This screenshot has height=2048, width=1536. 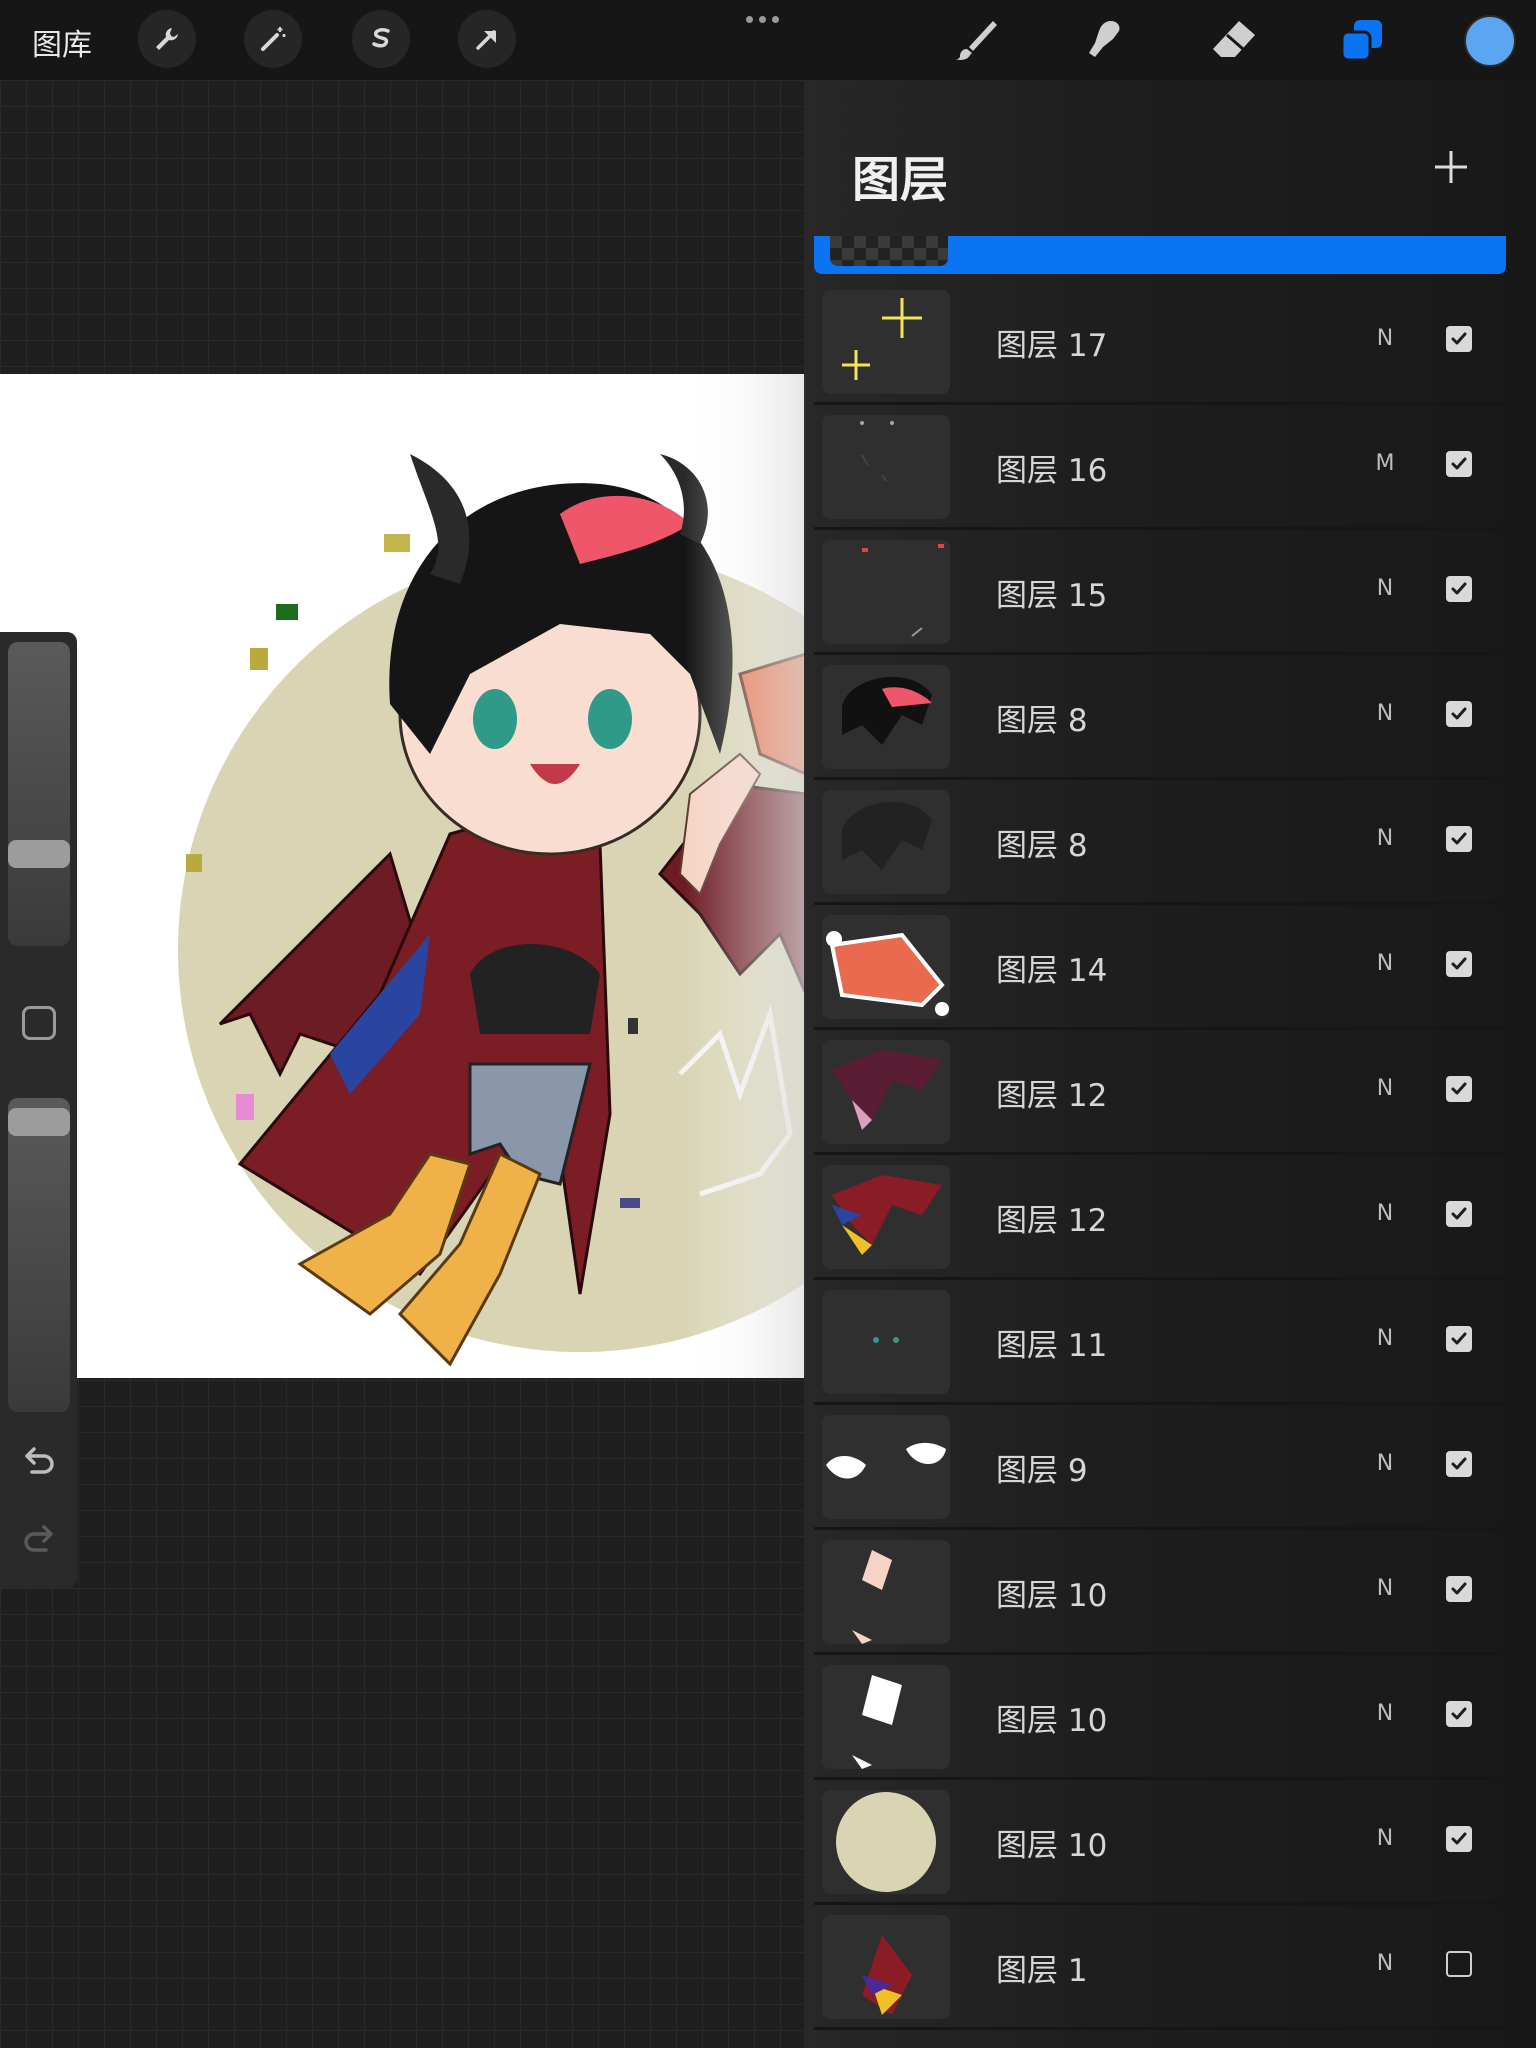 I want to click on opacity-slider, so click(x=39, y=1255).